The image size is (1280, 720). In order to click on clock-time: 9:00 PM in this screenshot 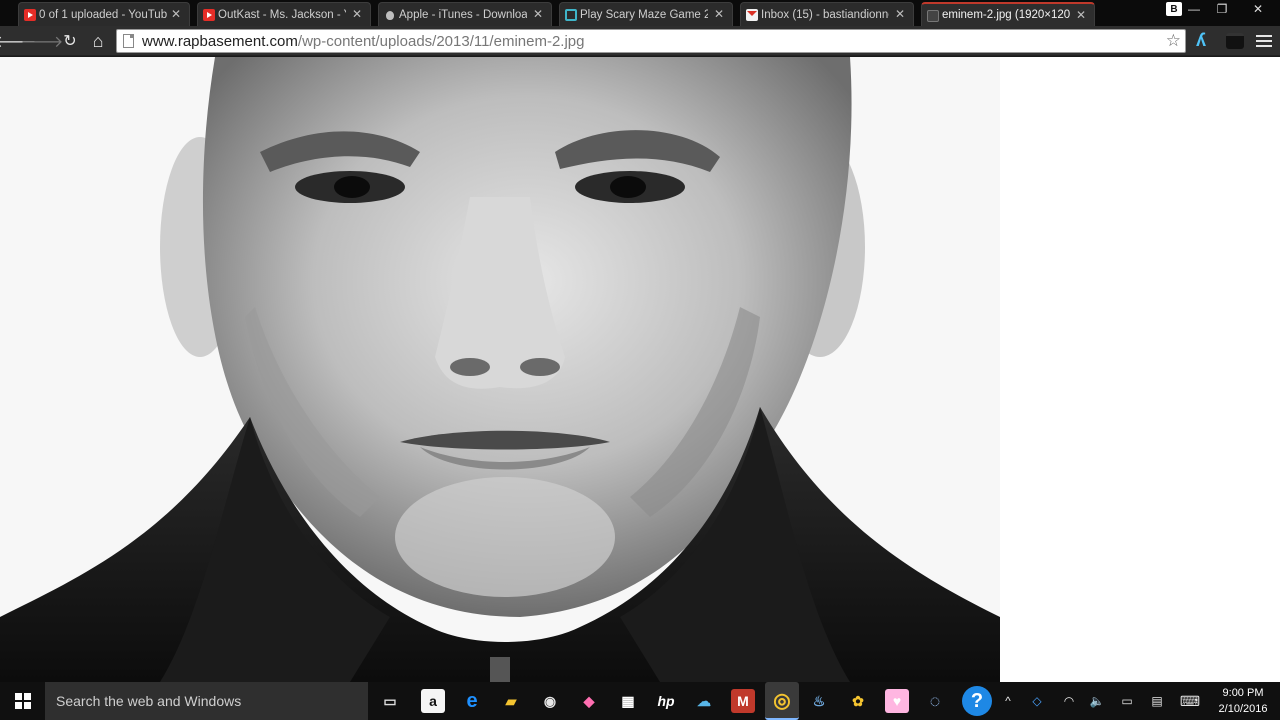, I will do `click(1243, 693)`.